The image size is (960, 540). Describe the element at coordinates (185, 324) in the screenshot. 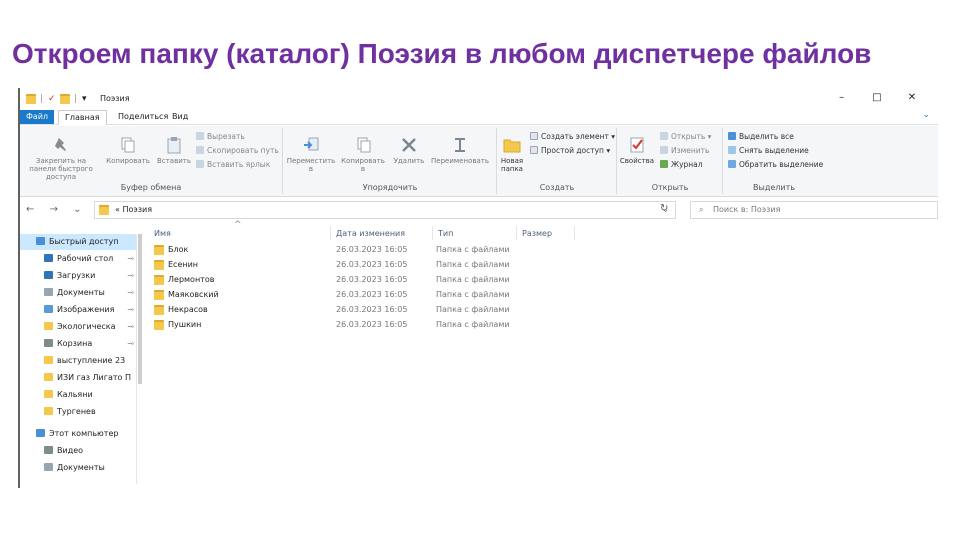

I see `file-name: Пушкин` at that location.